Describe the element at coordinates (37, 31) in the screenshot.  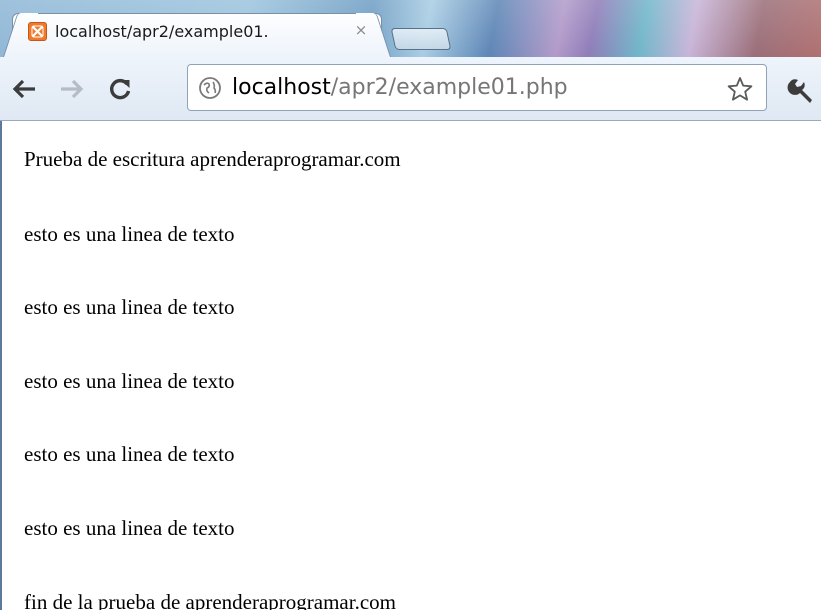
I see `xampp-icon` at that location.